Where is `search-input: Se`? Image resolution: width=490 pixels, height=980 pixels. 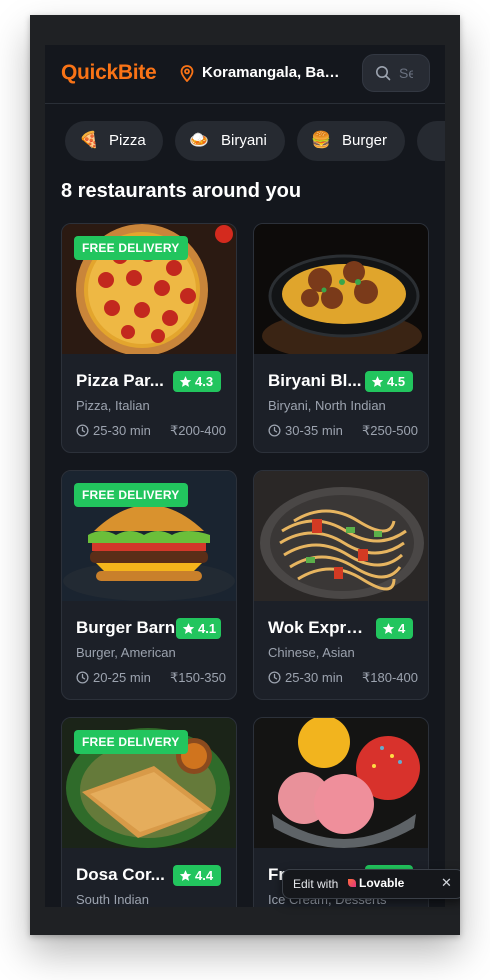 search-input: Se is located at coordinates (396, 73).